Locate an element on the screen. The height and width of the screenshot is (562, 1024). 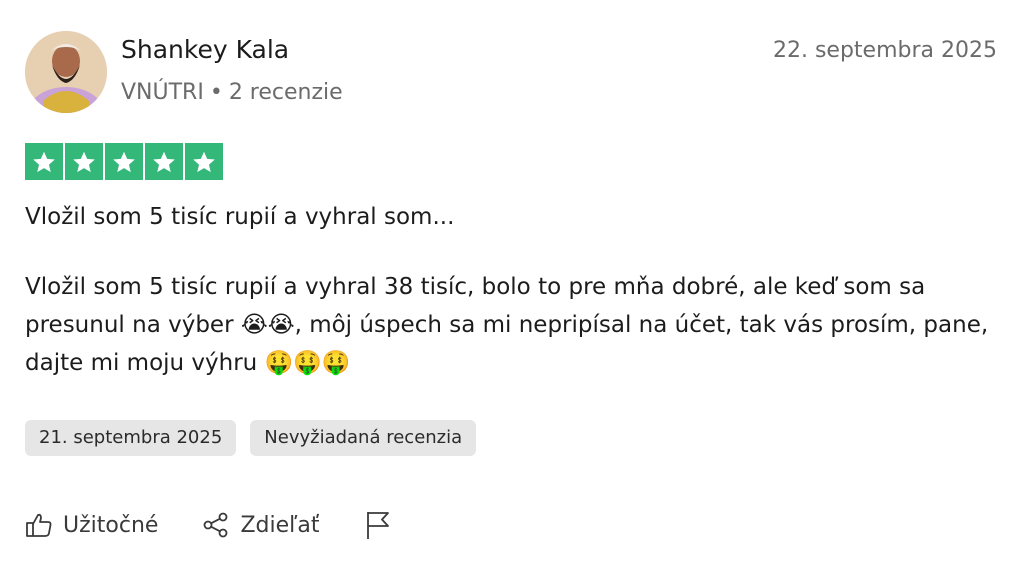
star-rating is located at coordinates (124, 161).